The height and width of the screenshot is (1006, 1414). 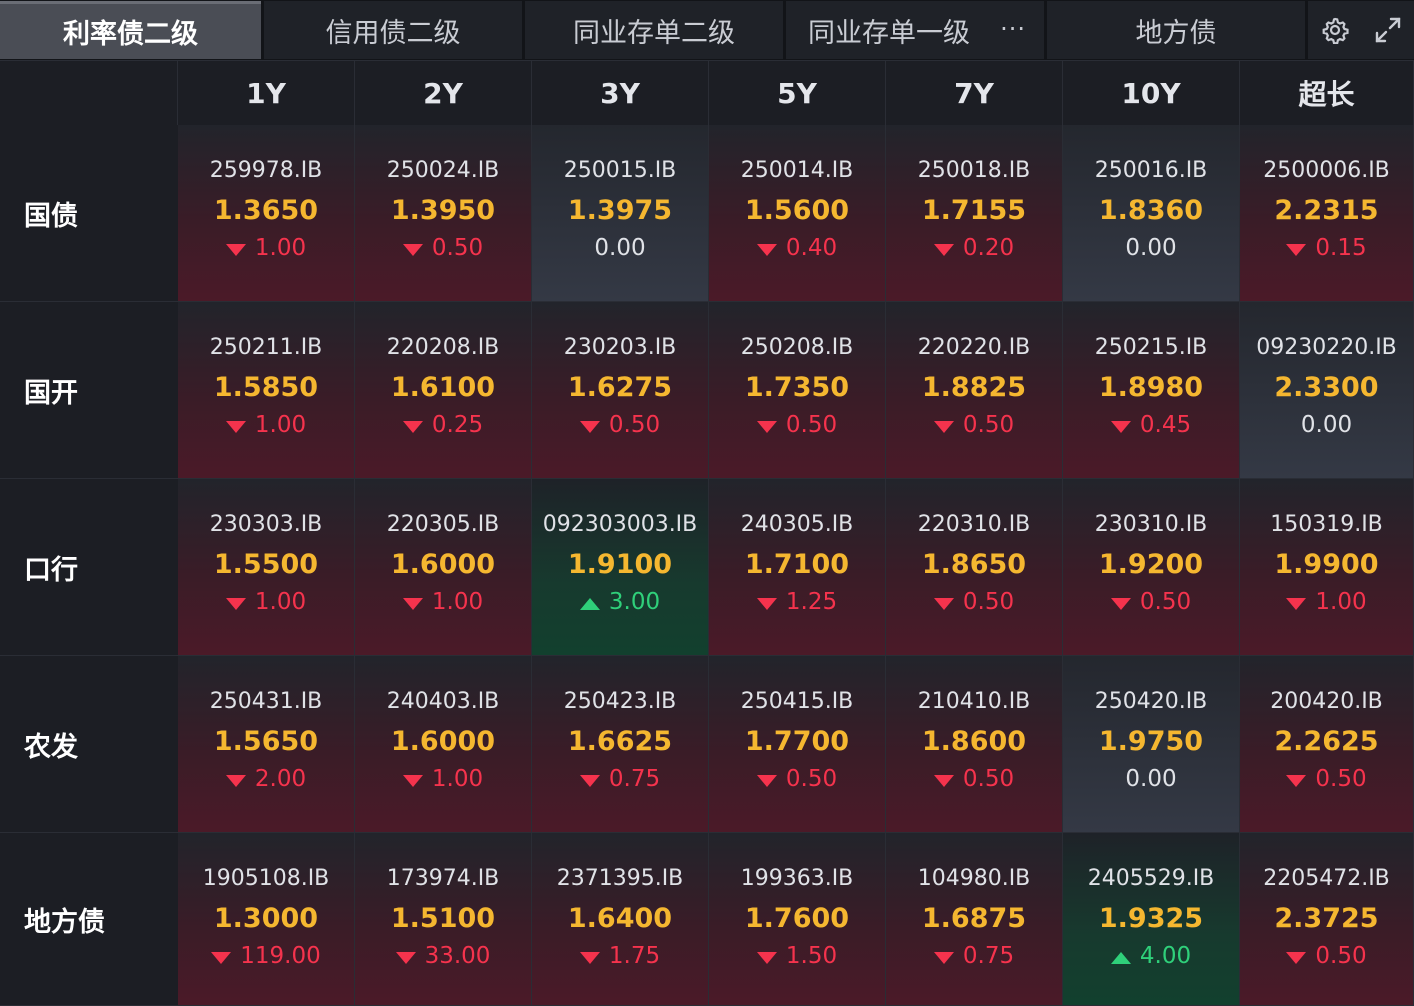 I want to click on bond-cell: 250420.IB 1.9750 0.00, so click(x=1151, y=744).